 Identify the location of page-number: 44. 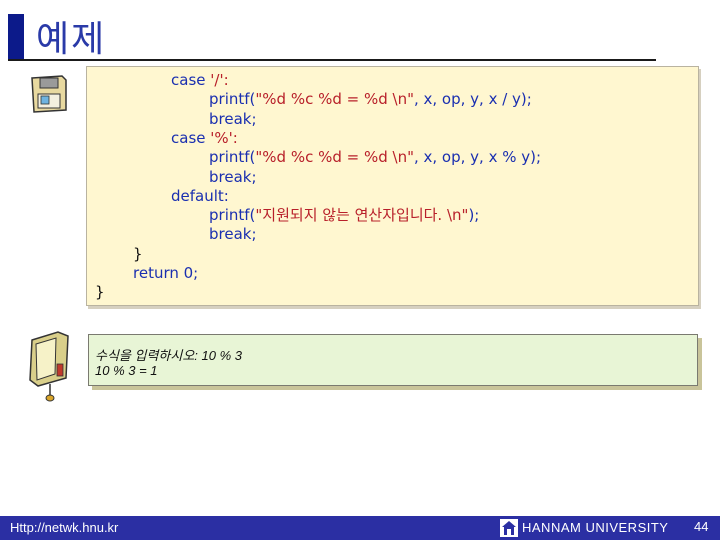
(701, 526).